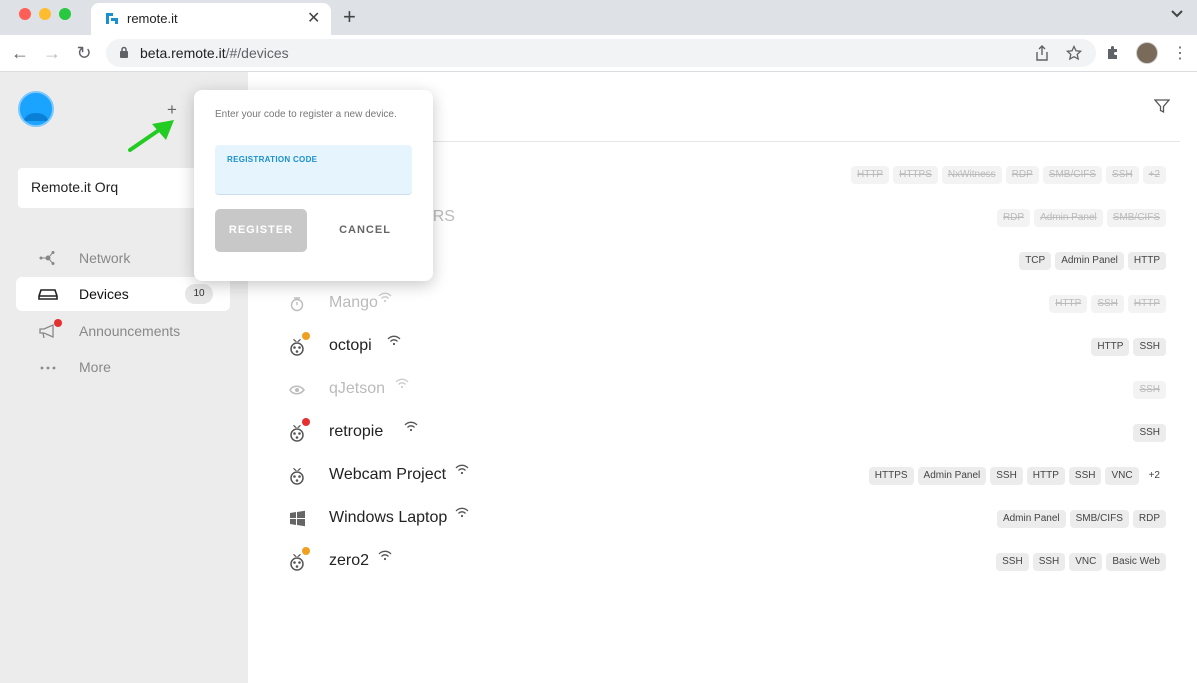  What do you see at coordinates (47, 258) in the screenshot?
I see `network-icon` at bounding box center [47, 258].